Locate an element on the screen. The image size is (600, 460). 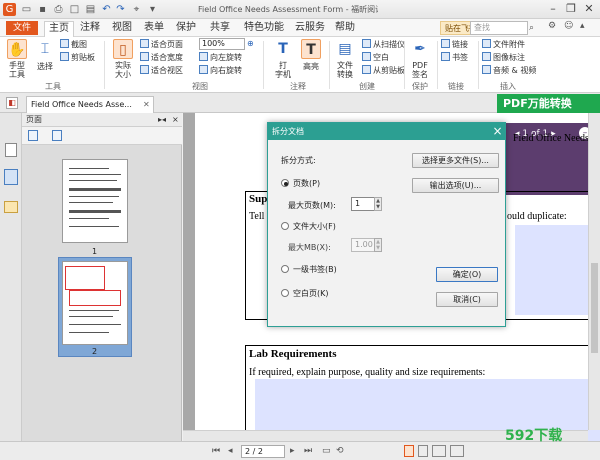
open-icon: ▭ is located at coordinates (26, 9).